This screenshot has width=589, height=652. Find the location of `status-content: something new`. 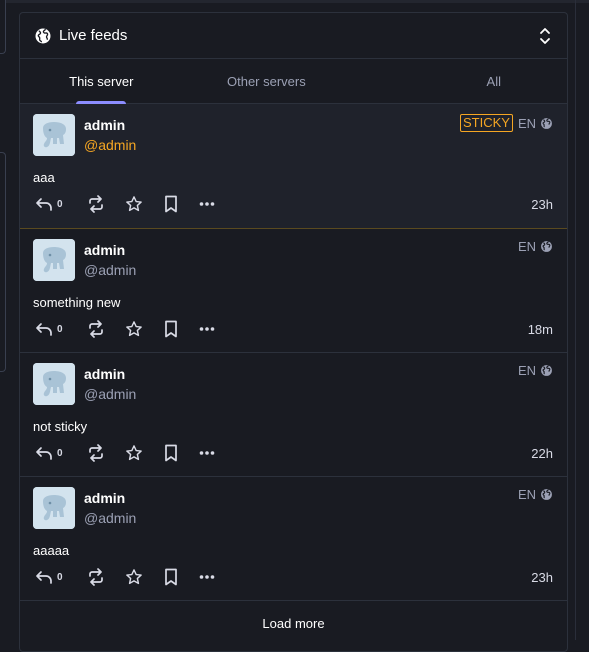

status-content: something new is located at coordinates (77, 302).